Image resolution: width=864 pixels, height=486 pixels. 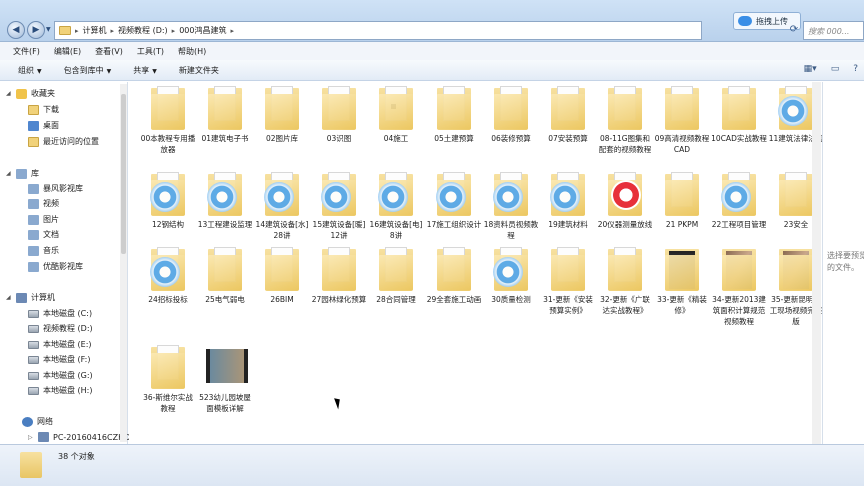 What do you see at coordinates (63, 266) in the screenshot?
I see `nav-label: 优酷影视库` at bounding box center [63, 266].